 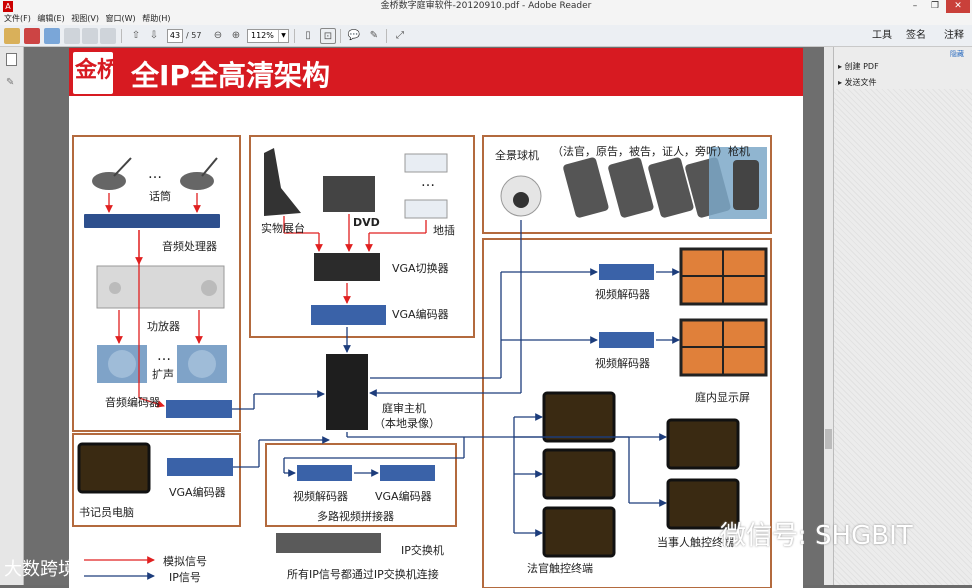 What do you see at coordinates (903, 337) in the screenshot?
I see `panel-background` at bounding box center [903, 337].